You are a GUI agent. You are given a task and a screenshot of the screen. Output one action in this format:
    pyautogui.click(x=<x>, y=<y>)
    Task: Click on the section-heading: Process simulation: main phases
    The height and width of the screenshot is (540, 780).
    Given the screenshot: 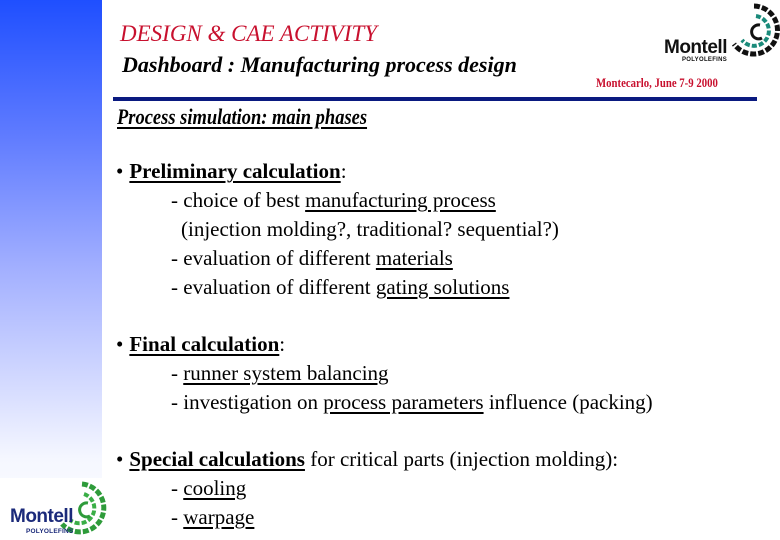 What is the action you would take?
    pyautogui.click(x=242, y=116)
    